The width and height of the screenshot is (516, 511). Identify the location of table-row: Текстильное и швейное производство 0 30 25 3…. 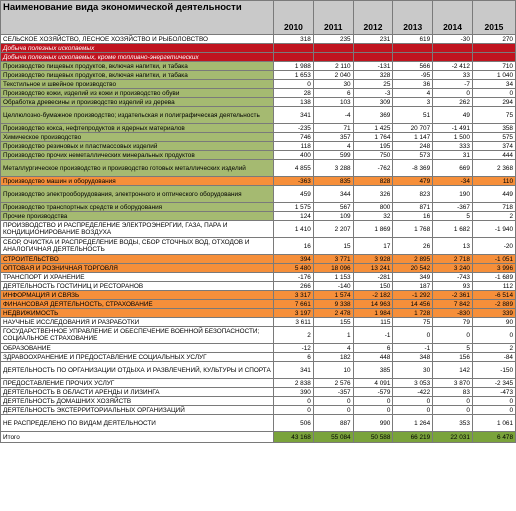
(258, 84).